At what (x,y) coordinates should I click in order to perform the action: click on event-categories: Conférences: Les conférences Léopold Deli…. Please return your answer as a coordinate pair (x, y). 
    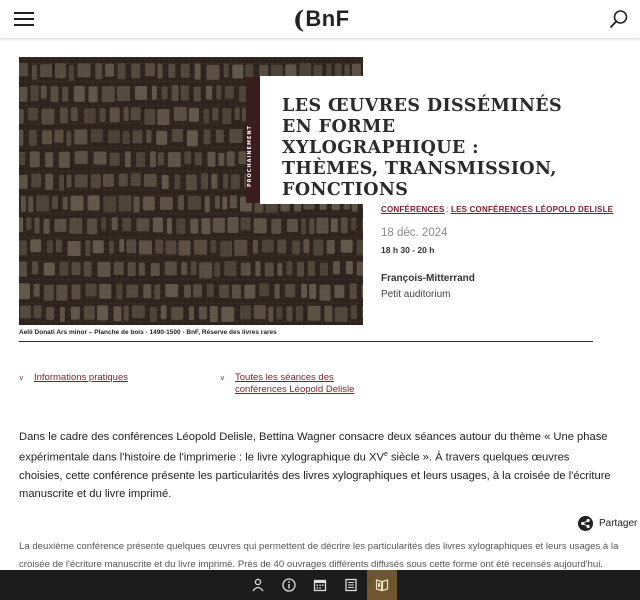
    Looking at the image, I should click on (506, 209).